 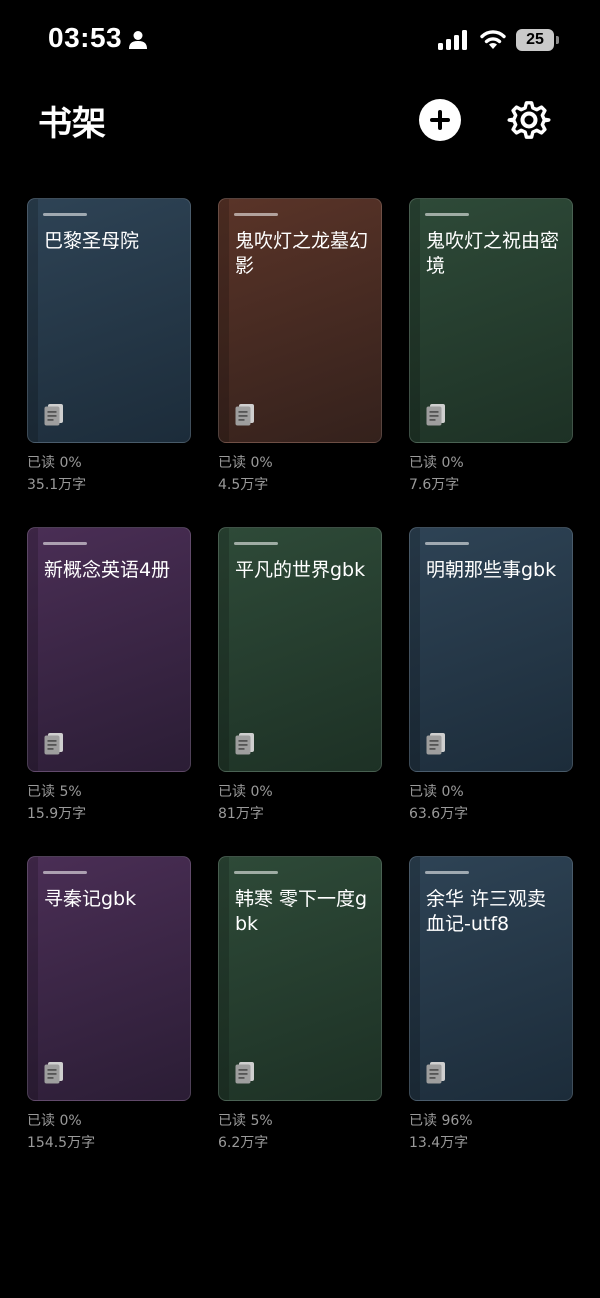 I want to click on word-count: 6.2万字, so click(x=243, y=1143).